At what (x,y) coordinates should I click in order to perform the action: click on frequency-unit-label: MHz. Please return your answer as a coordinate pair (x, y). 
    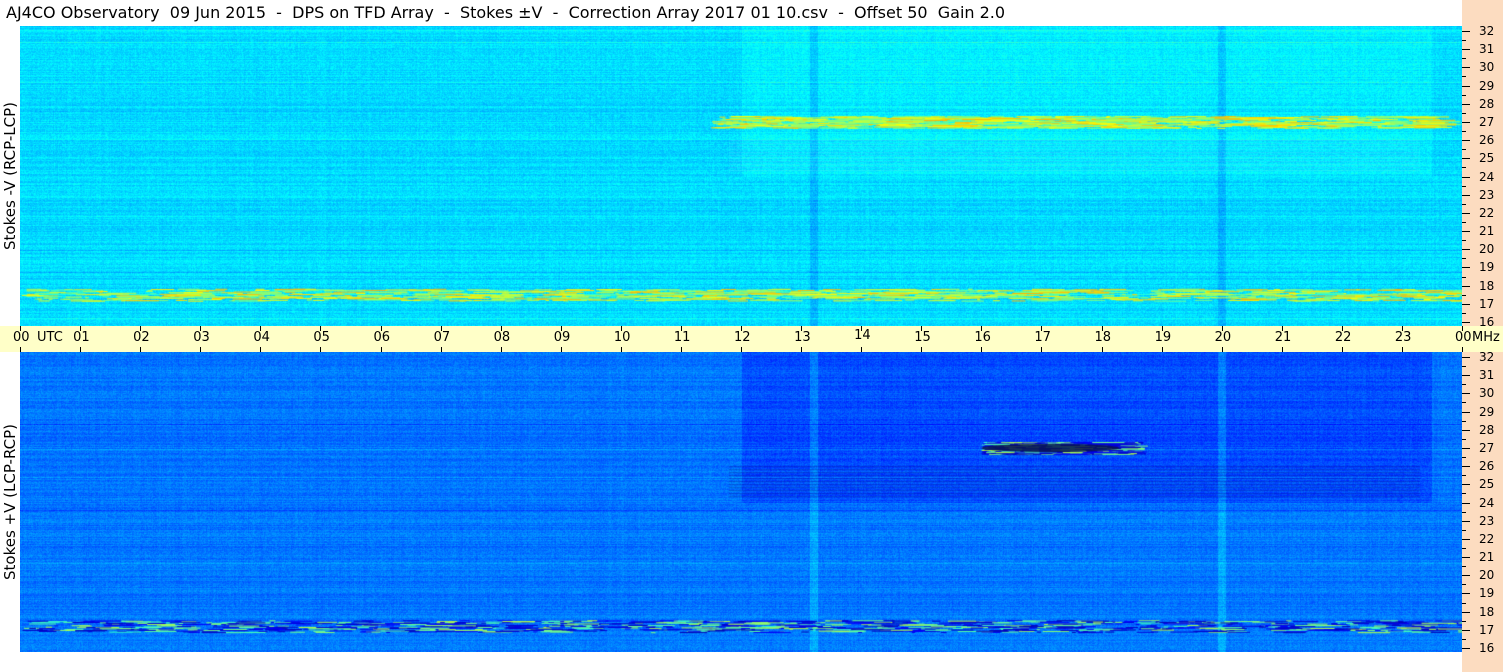
    Looking at the image, I should click on (1486, 337).